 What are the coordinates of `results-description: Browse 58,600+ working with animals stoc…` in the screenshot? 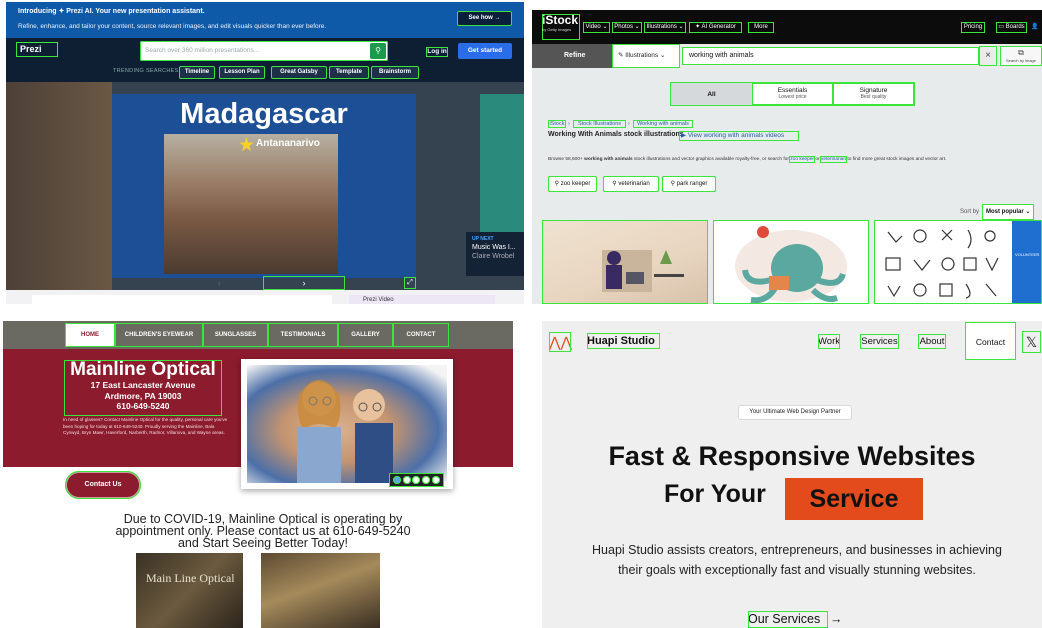 It's located at (788, 159).